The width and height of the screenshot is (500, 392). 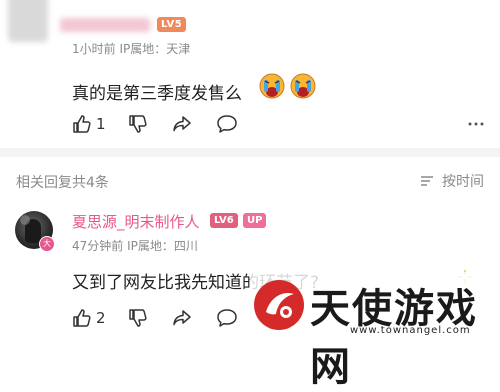 I want to click on comment-text: 真的是第三季度发售么, so click(x=157, y=94).